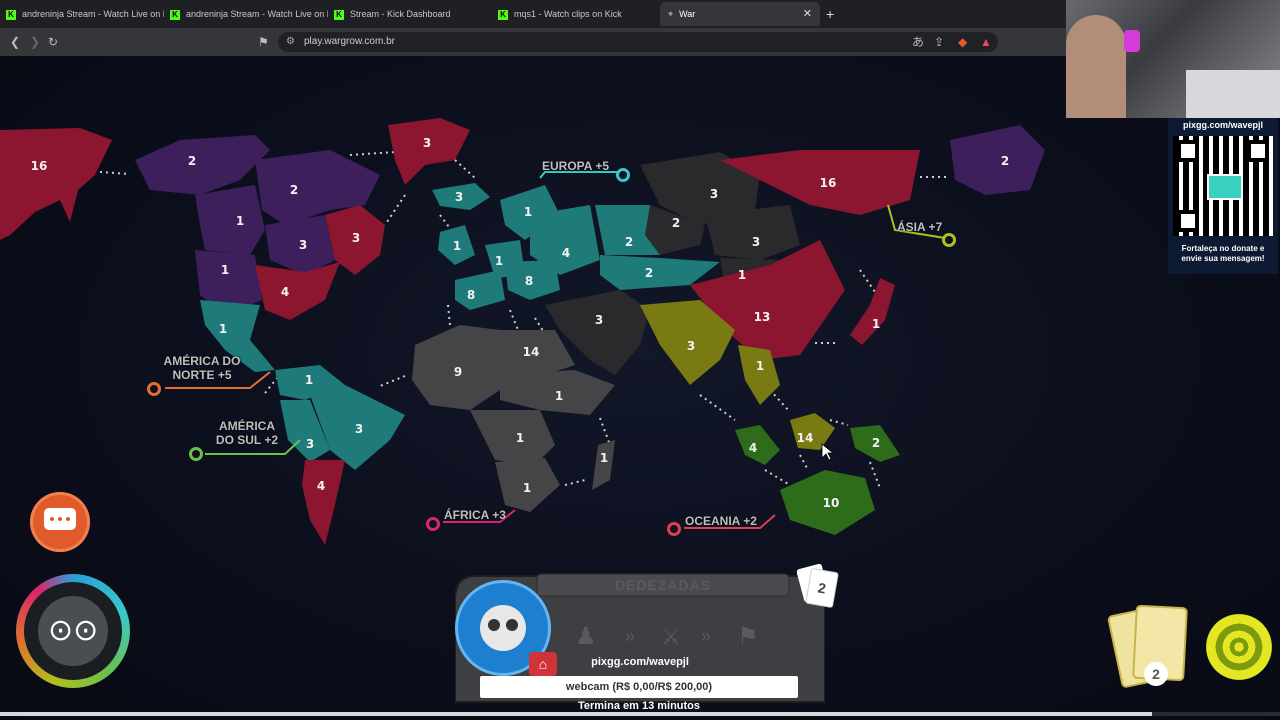  Describe the element at coordinates (471, 295) in the screenshot. I see `army-count: 8` at that location.